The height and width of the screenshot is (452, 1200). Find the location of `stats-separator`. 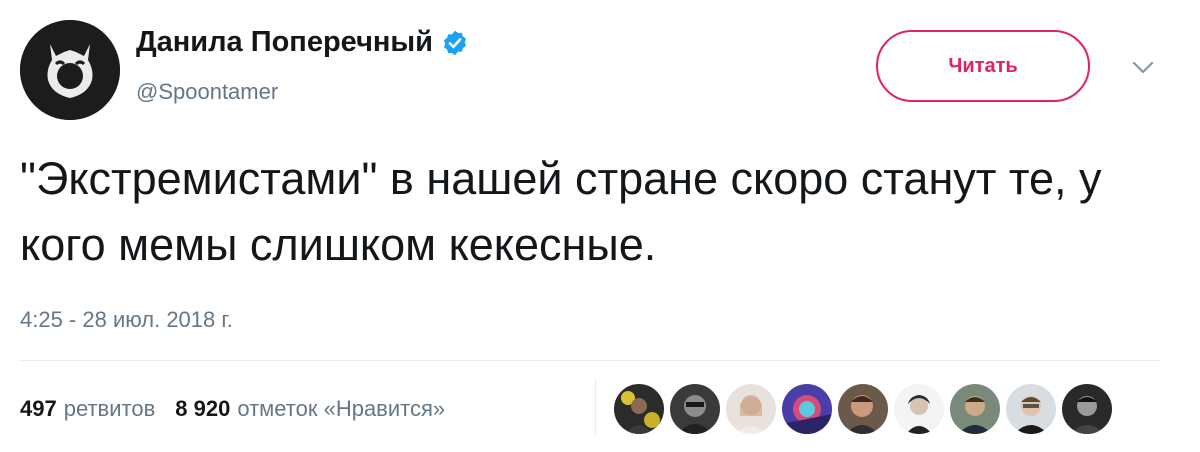

stats-separator is located at coordinates (595, 407).